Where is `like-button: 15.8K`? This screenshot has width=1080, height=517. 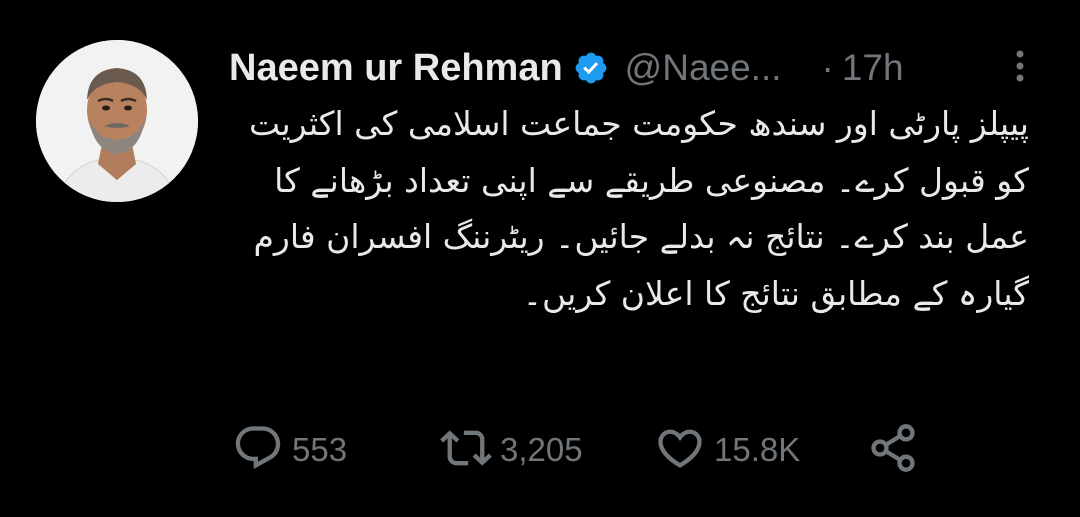
like-button: 15.8K is located at coordinates (727, 450).